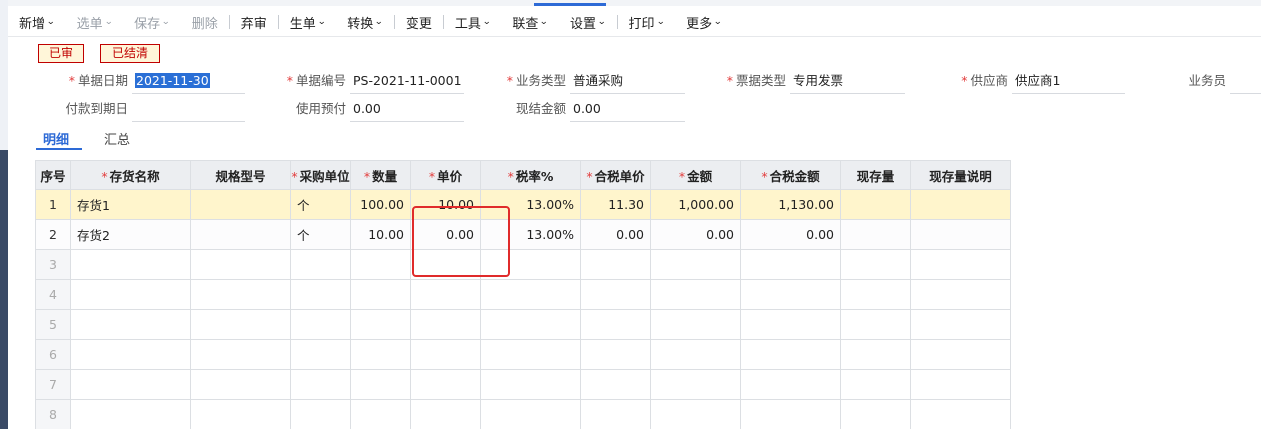 The image size is (1261, 429). I want to click on table-row: 2 存货2 个 10.00 0.00 13.00% 0.00 0.00 0.00, so click(523, 234).